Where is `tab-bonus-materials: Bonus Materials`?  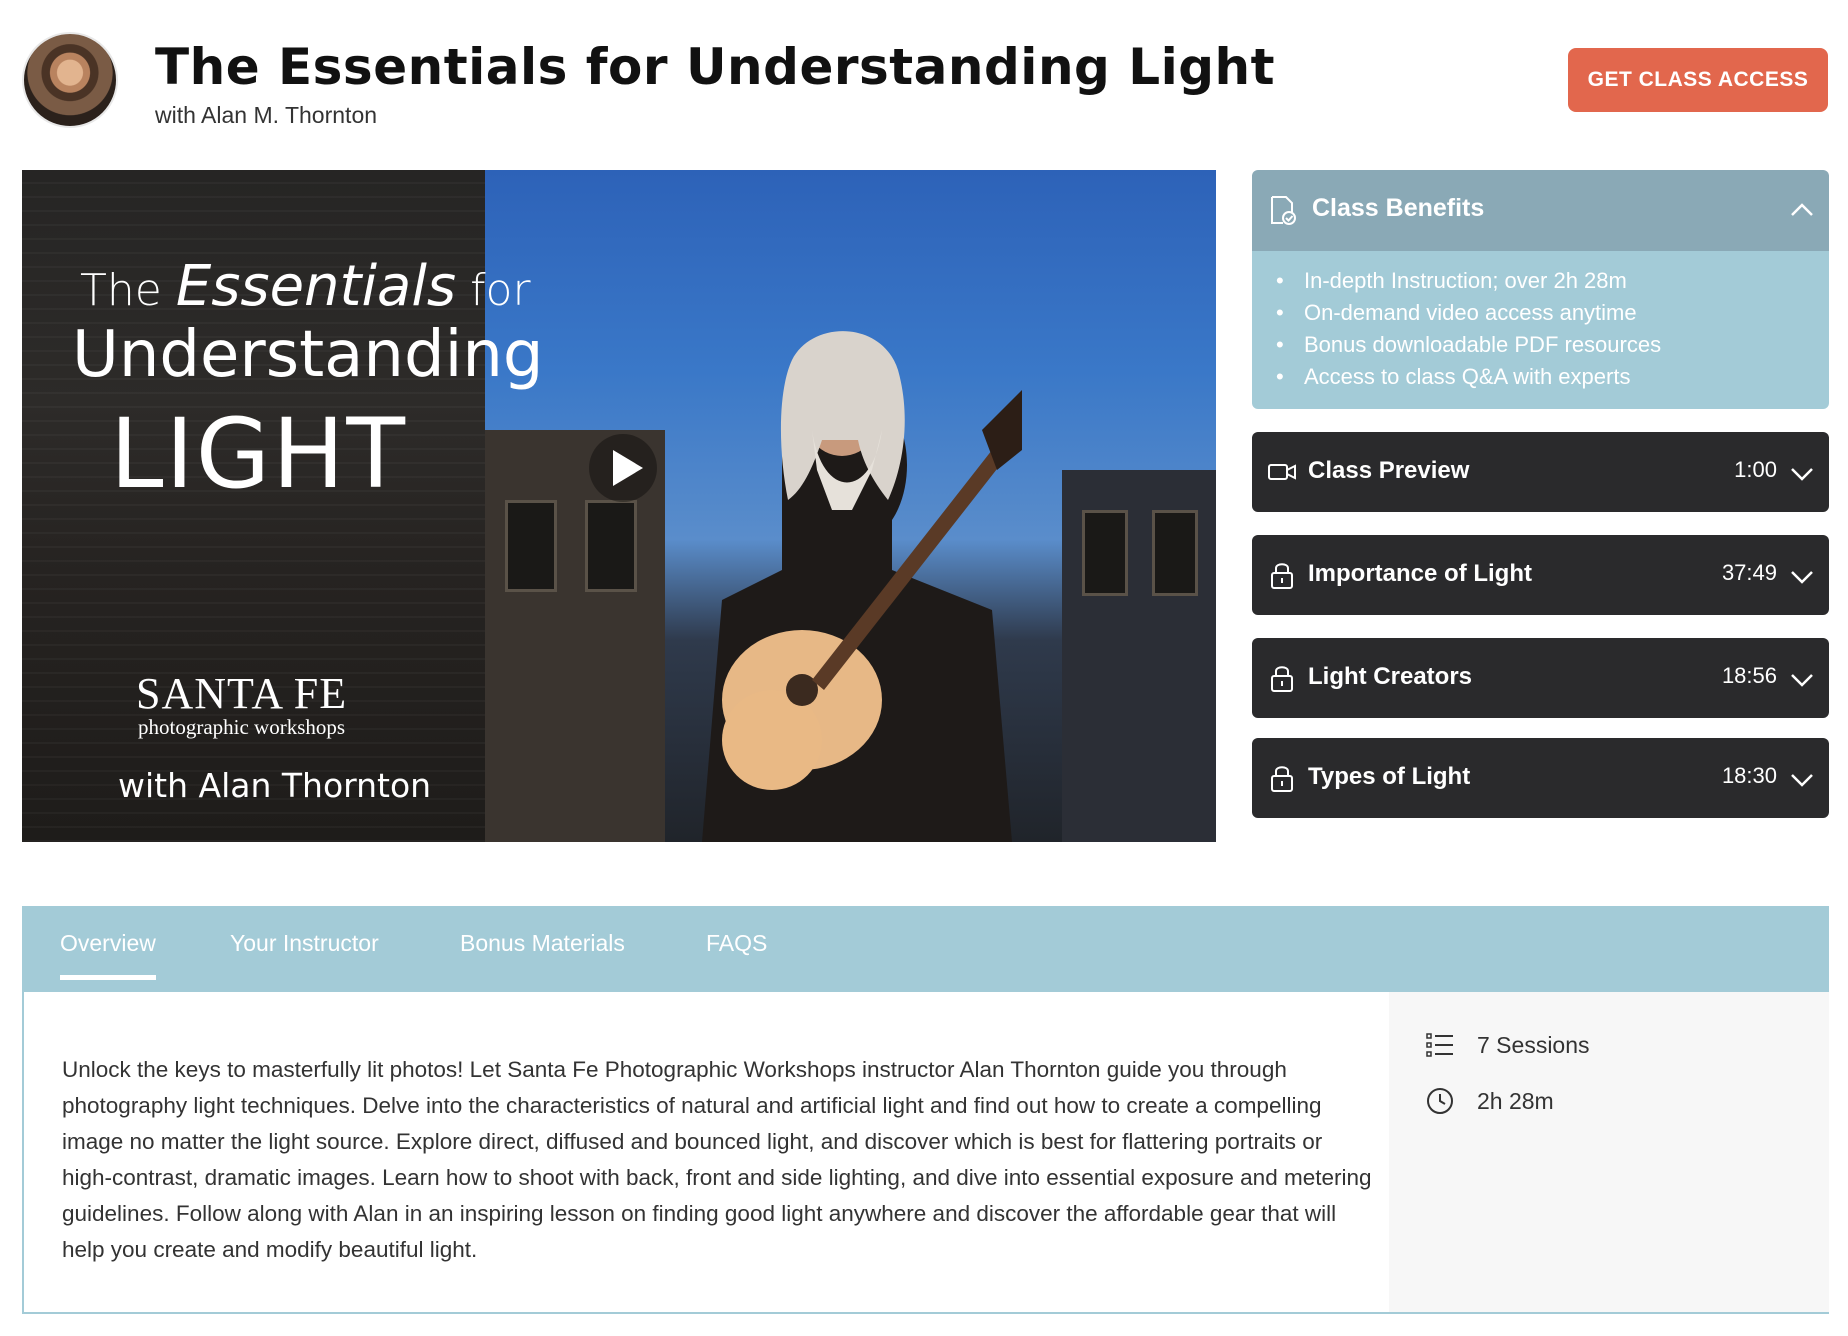 tab-bonus-materials: Bonus Materials is located at coordinates (542, 943).